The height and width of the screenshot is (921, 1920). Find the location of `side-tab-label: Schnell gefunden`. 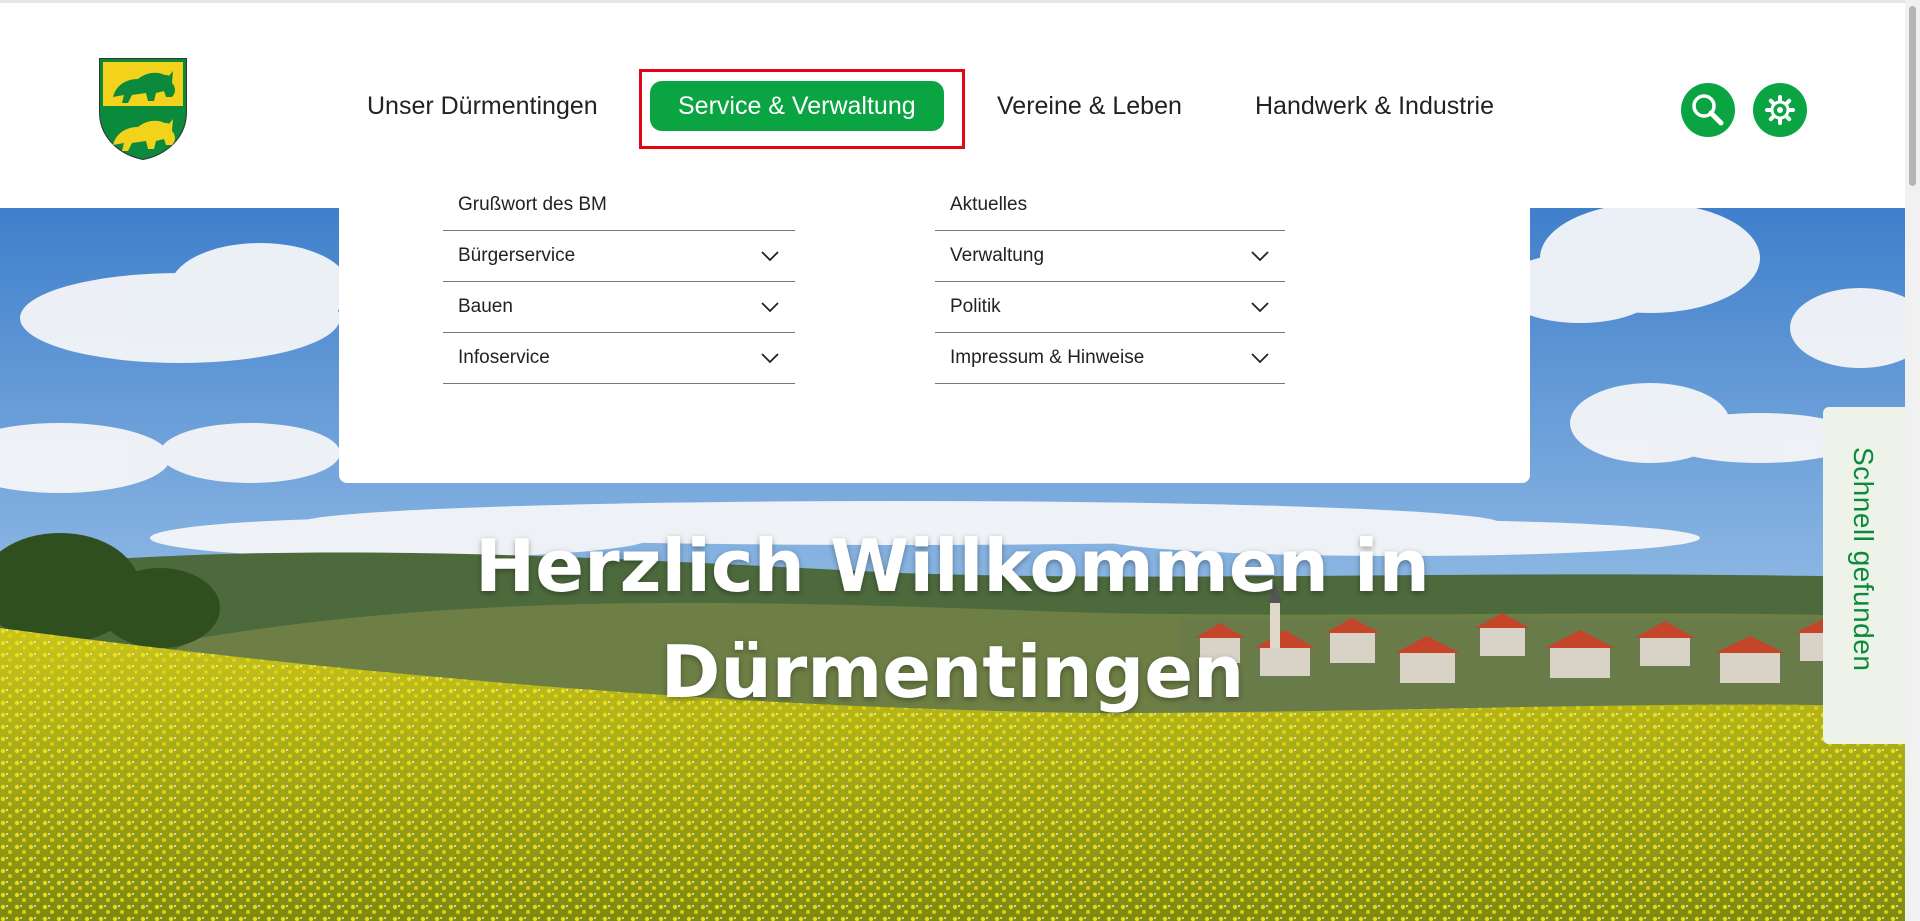

side-tab-label: Schnell gefunden is located at coordinates (1863, 559).